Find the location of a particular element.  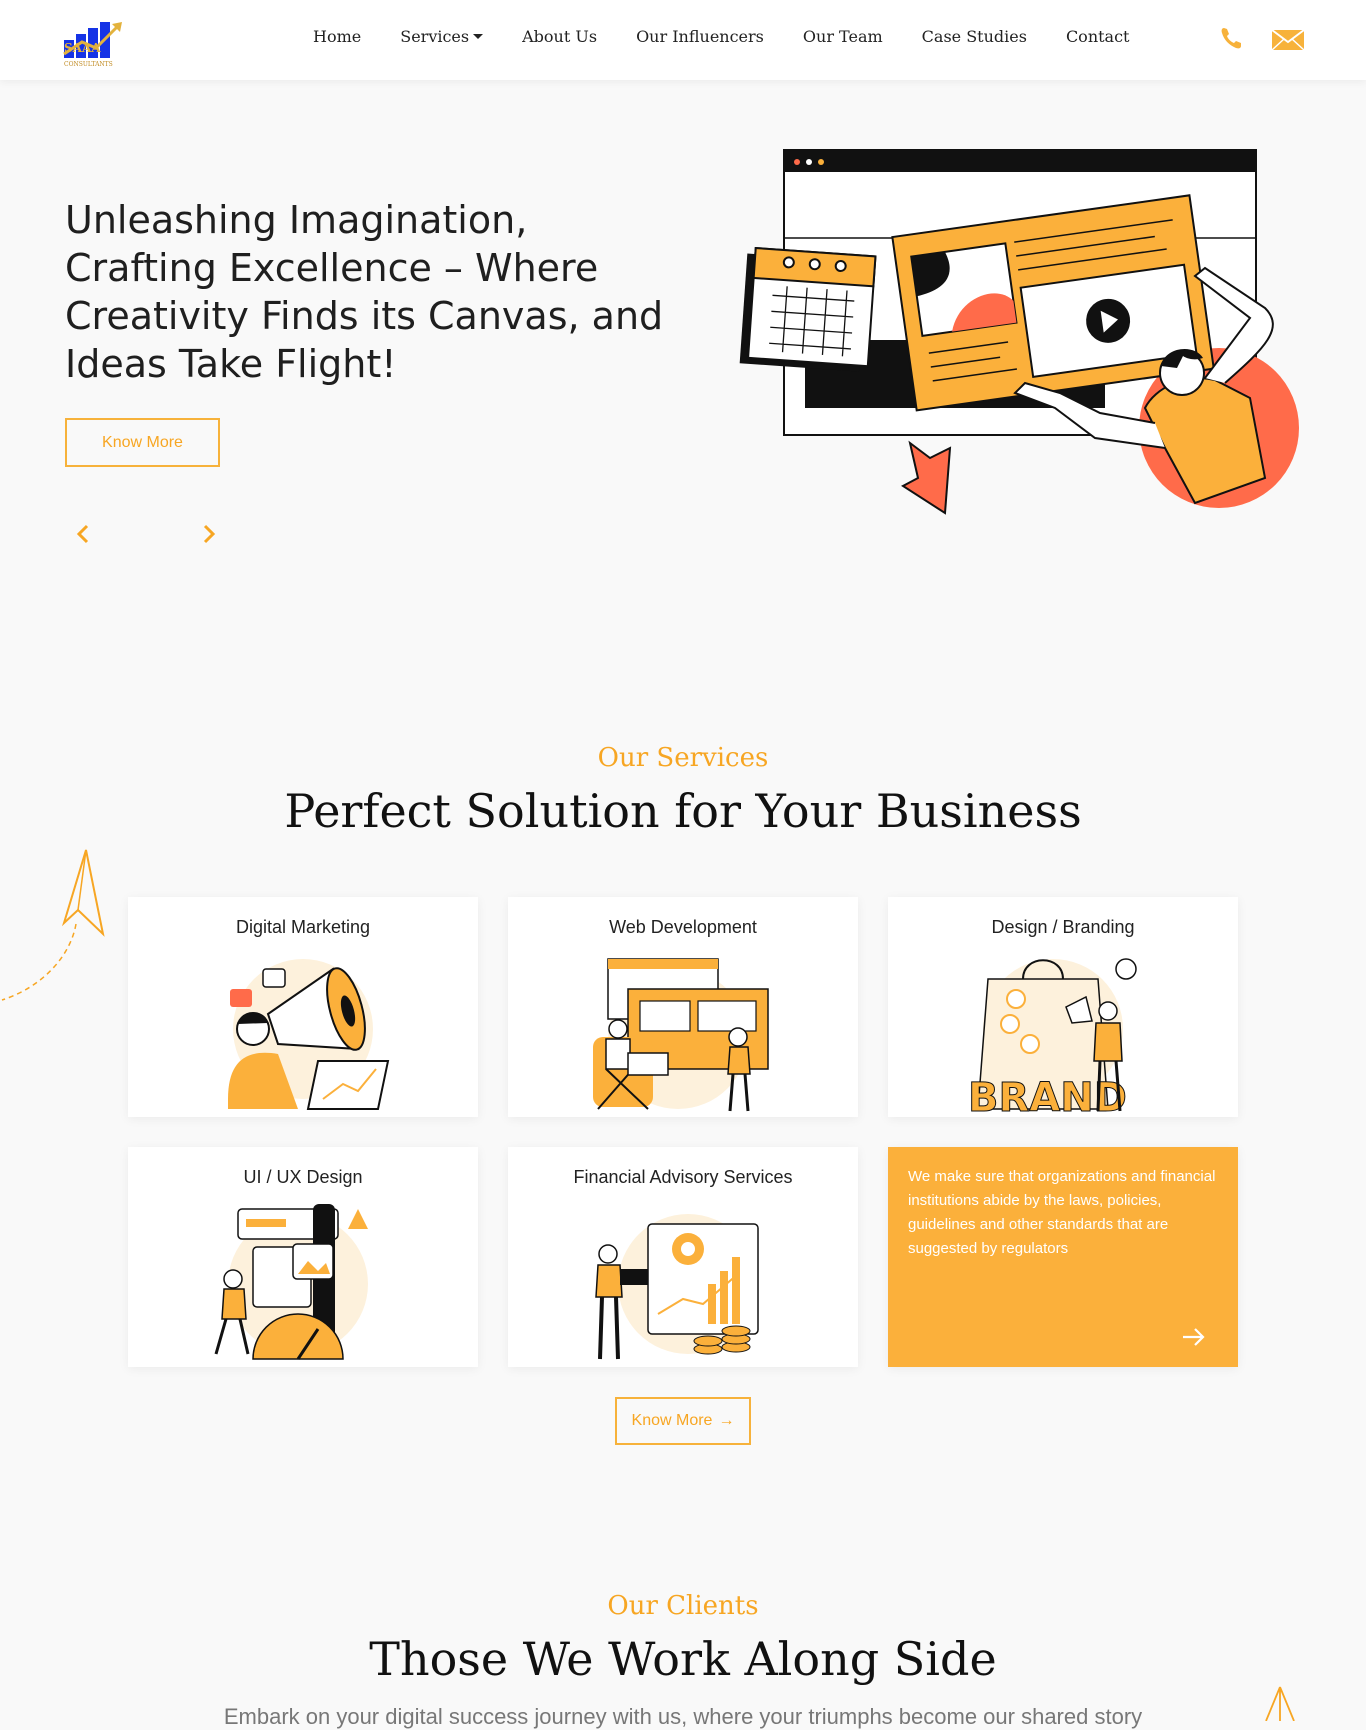

branding-illustration: BRAND is located at coordinates (1052, 1036).